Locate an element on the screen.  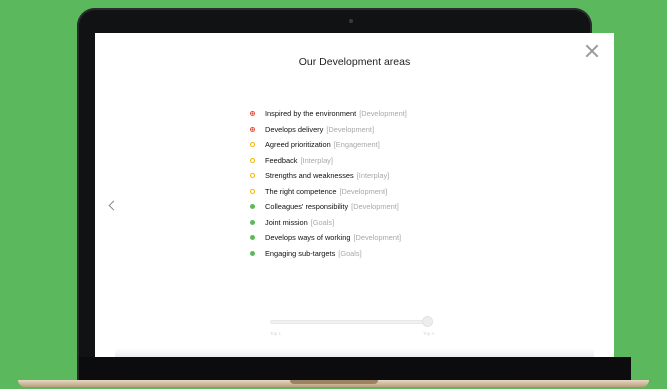
list-item: Joint mission [Goals] is located at coordinates (328, 223).